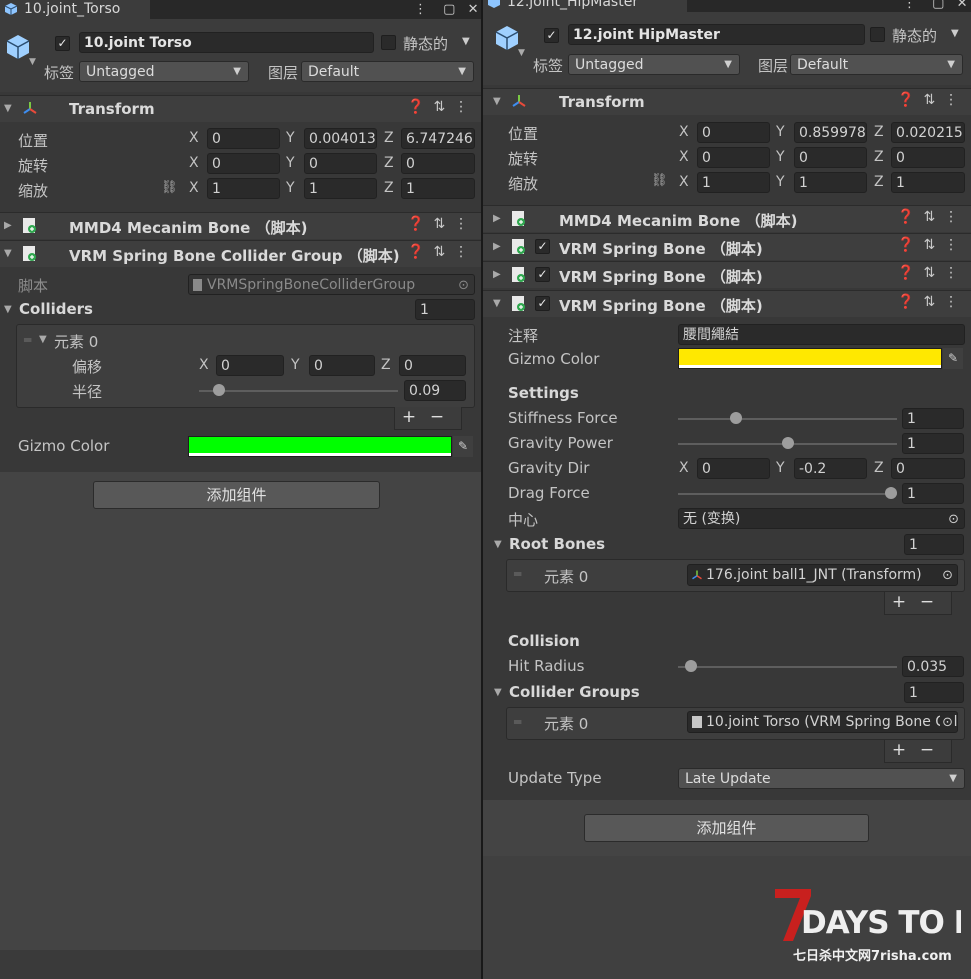 Image resolution: width=971 pixels, height=979 pixels. I want to click on collider-groups-count-input: 1, so click(934, 692).